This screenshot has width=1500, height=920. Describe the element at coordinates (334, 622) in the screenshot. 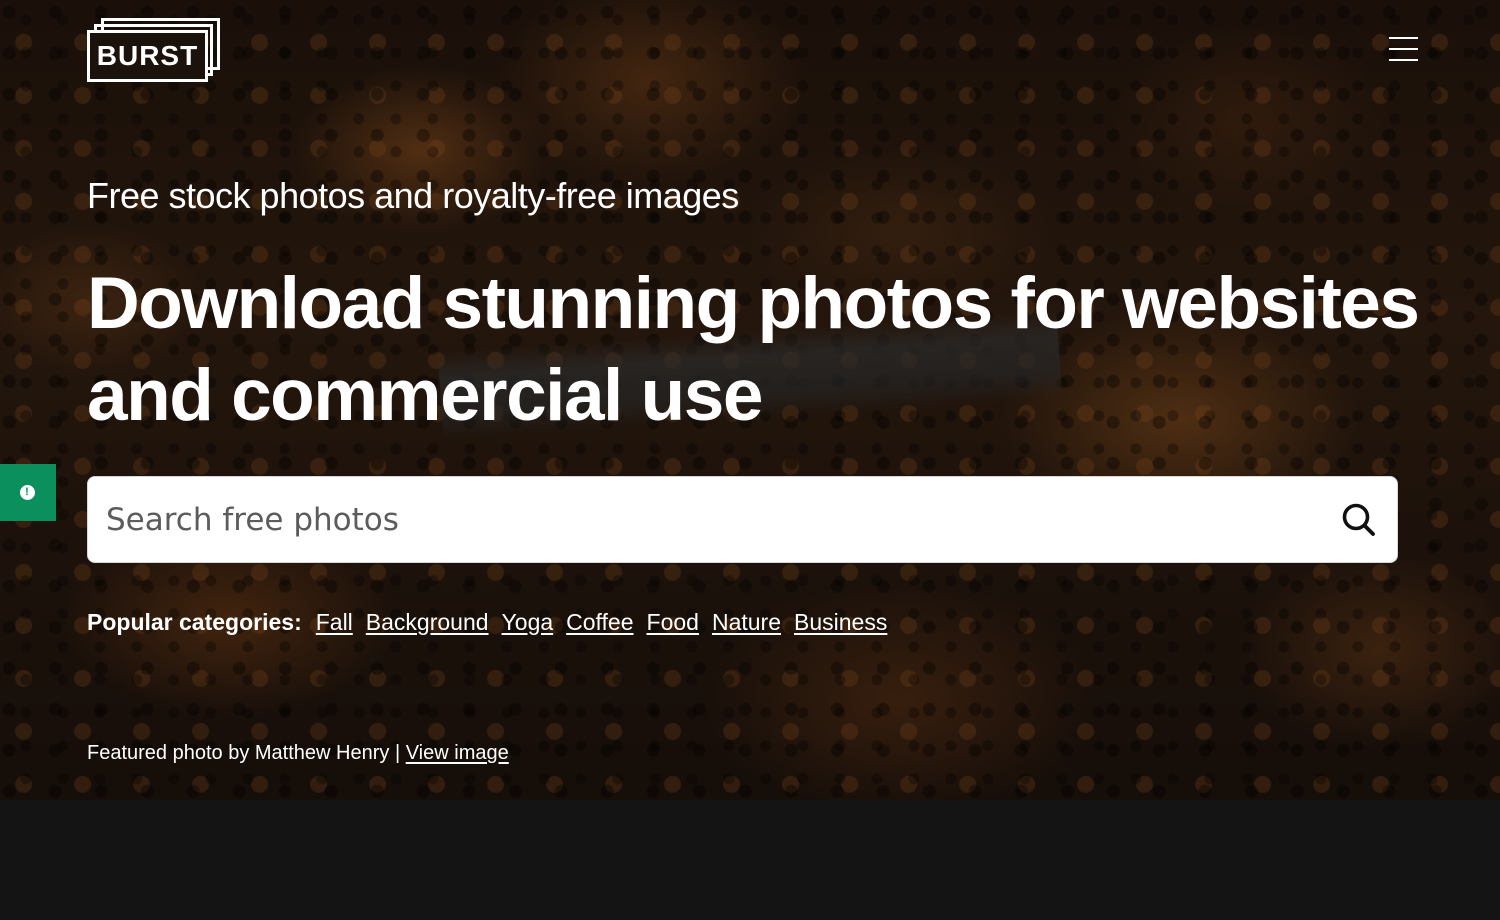

I see `category-link-fall: Fall` at that location.